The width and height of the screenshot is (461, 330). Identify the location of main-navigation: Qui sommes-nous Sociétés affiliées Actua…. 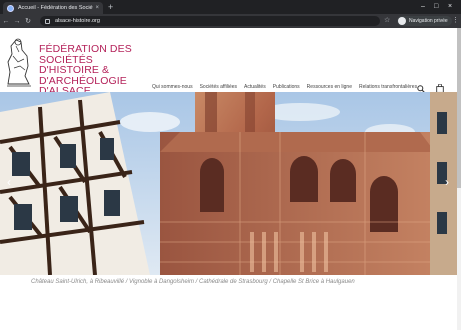
(284, 87).